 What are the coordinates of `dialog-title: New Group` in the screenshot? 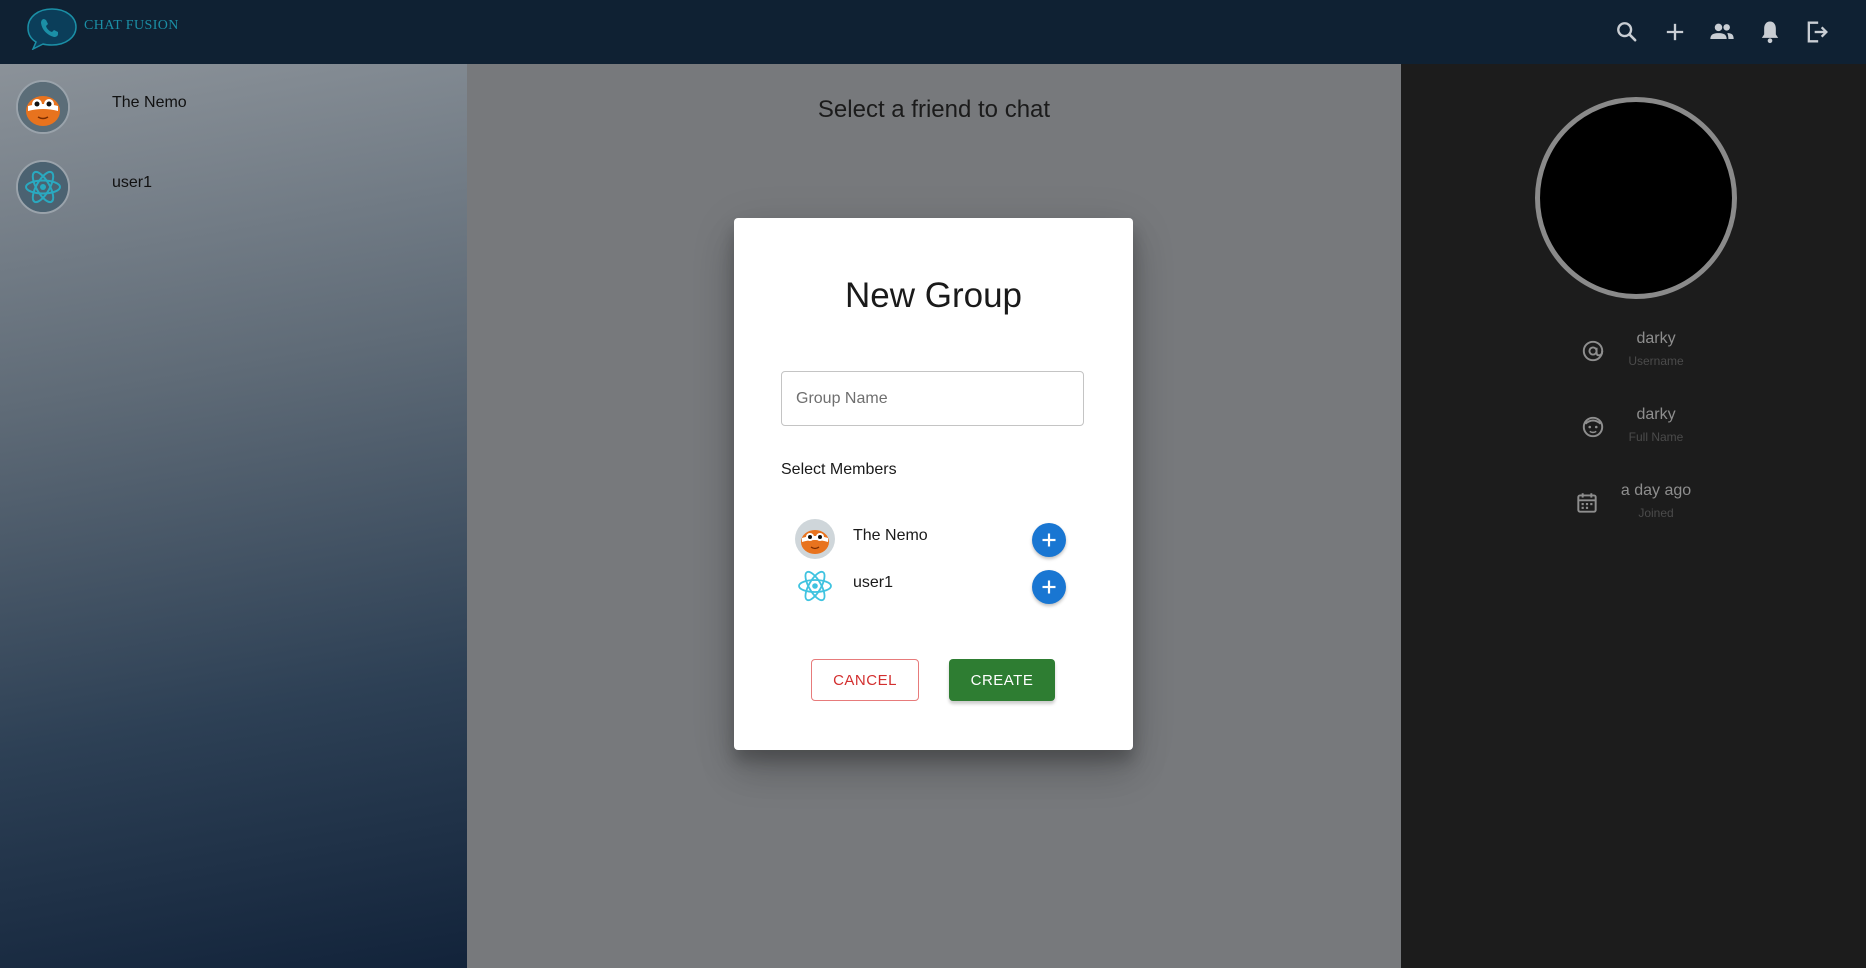 It's located at (933, 295).